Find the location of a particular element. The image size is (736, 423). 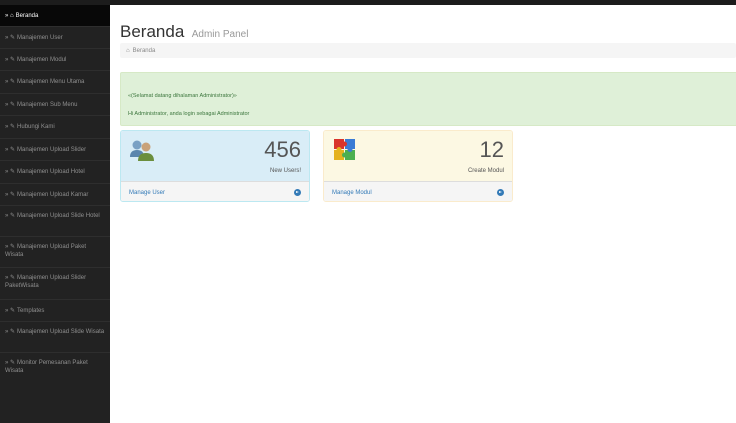

breadcrumb-item: Beranda is located at coordinates (144, 51).